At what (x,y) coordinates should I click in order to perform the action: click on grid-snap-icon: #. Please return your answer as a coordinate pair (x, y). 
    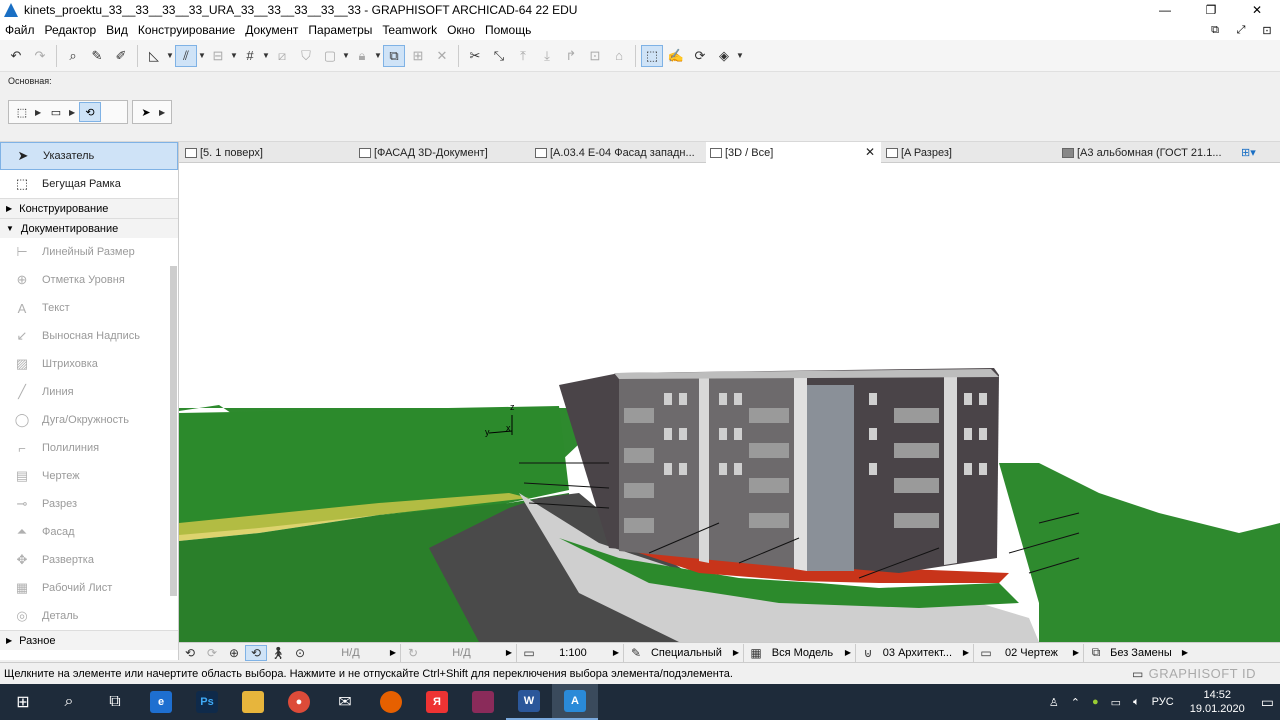
    Looking at the image, I should click on (250, 56).